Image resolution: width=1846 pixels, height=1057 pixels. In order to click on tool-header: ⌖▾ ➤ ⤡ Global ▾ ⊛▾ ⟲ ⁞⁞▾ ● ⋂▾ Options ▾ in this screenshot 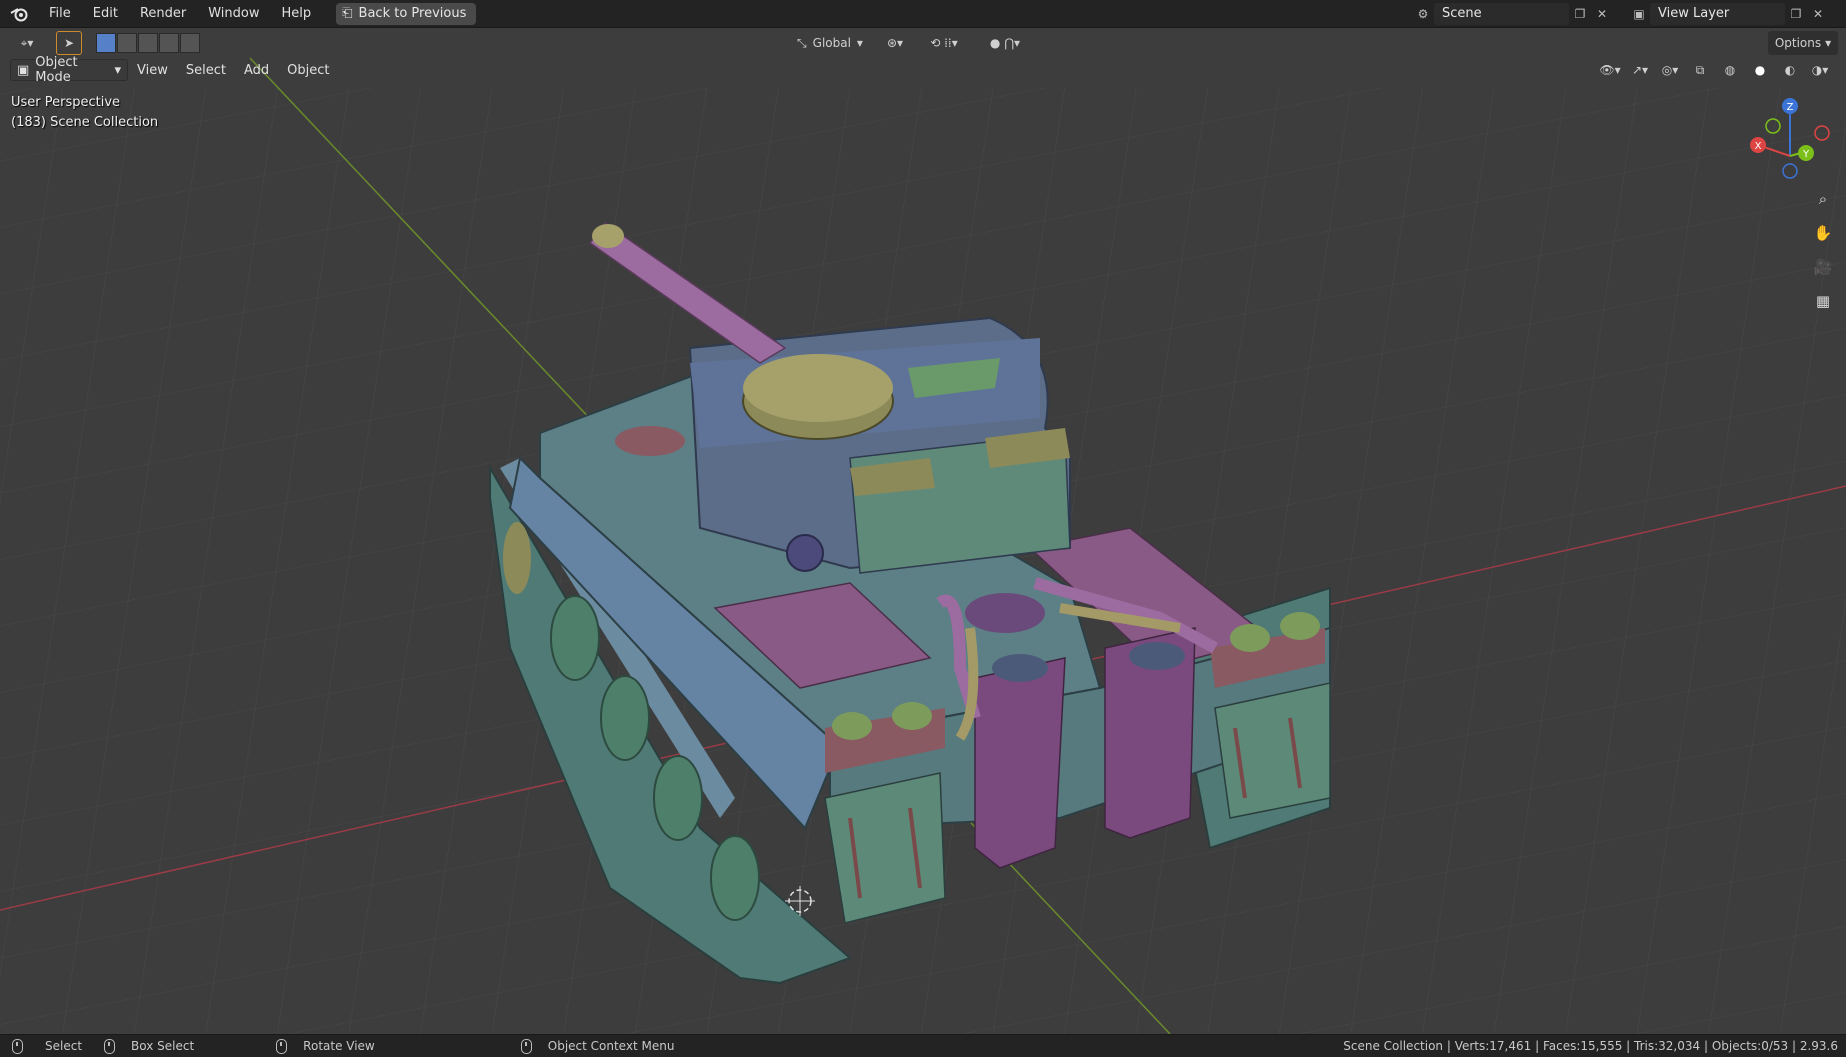, I will do `click(923, 43)`.